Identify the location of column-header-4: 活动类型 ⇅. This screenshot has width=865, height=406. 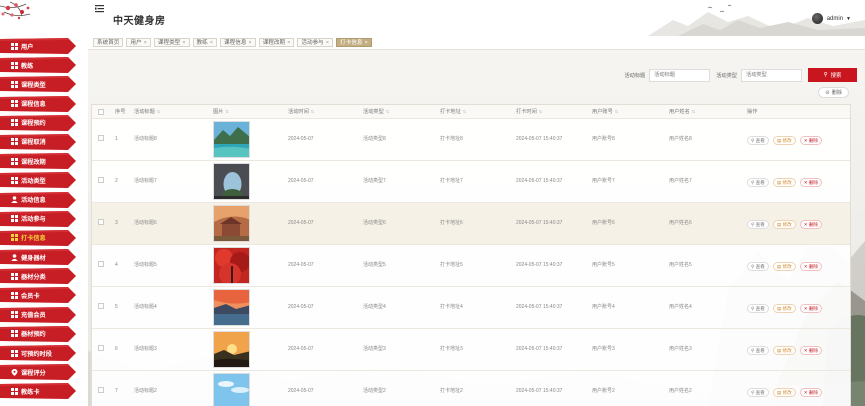
(376, 112).